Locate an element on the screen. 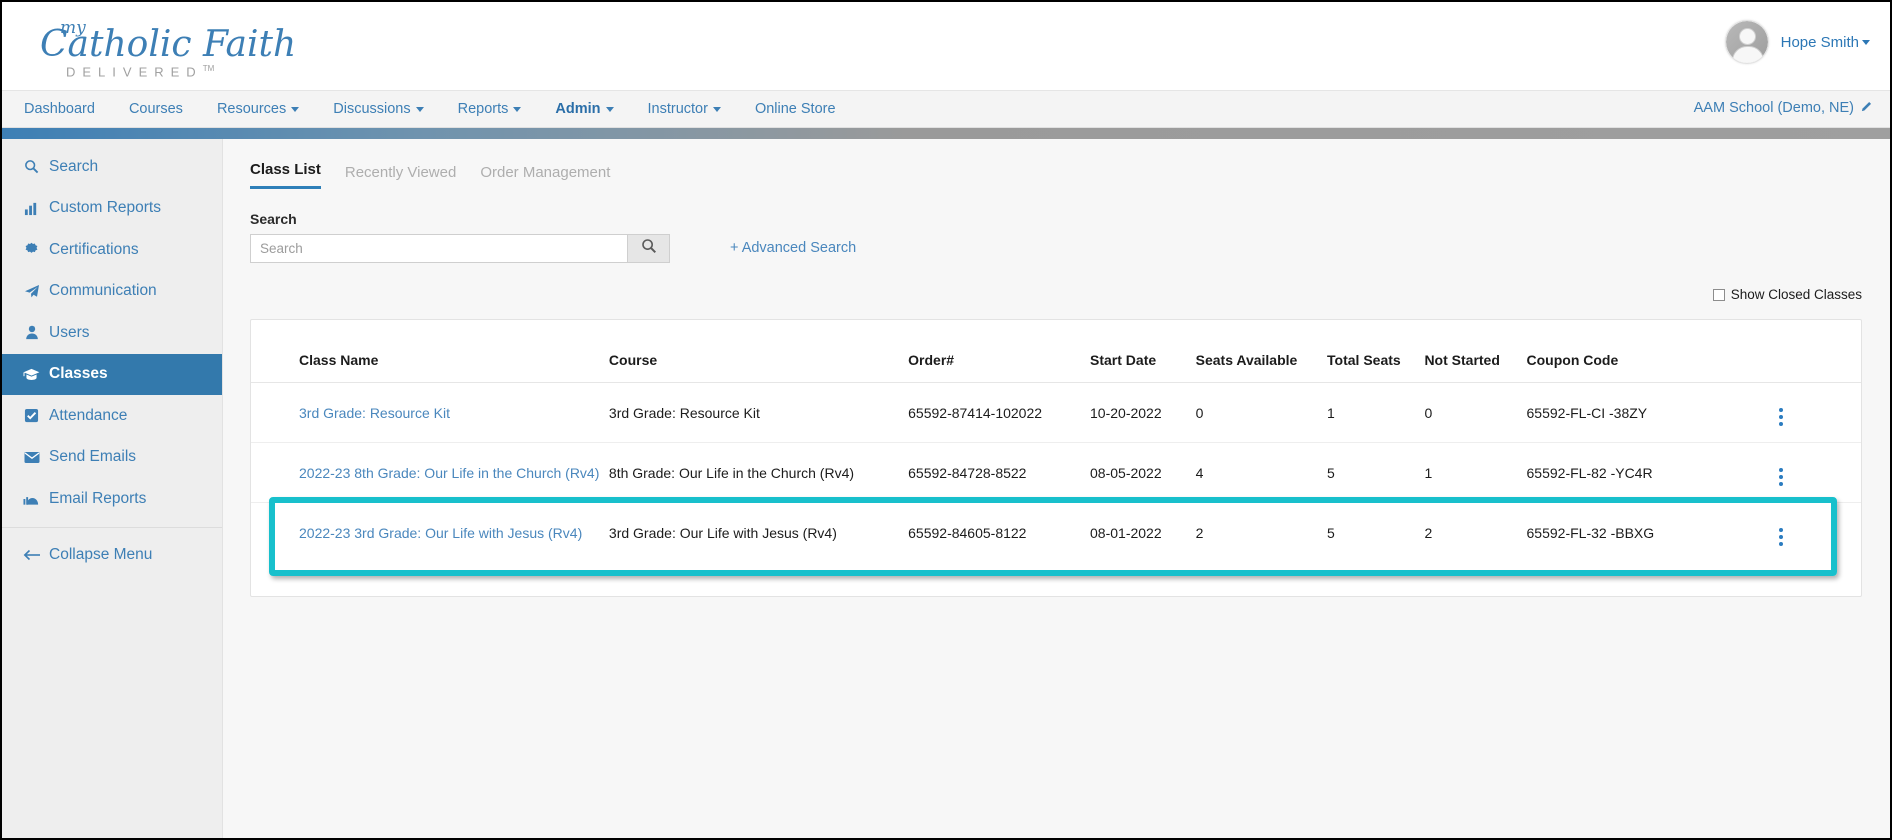 This screenshot has height=840, width=1892. sidebar-item-label: Communication is located at coordinates (103, 291).